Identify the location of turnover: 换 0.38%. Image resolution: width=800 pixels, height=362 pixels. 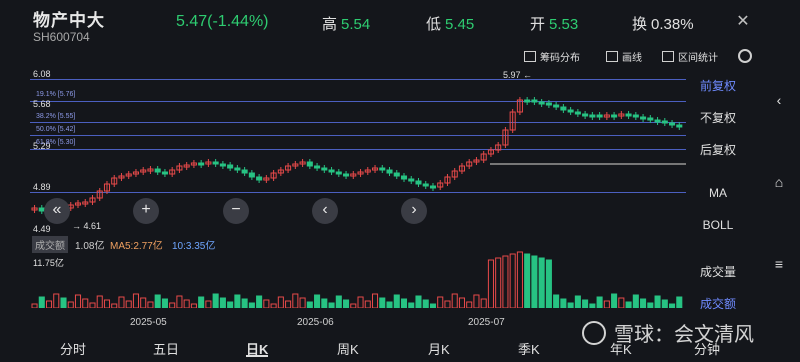
(663, 23).